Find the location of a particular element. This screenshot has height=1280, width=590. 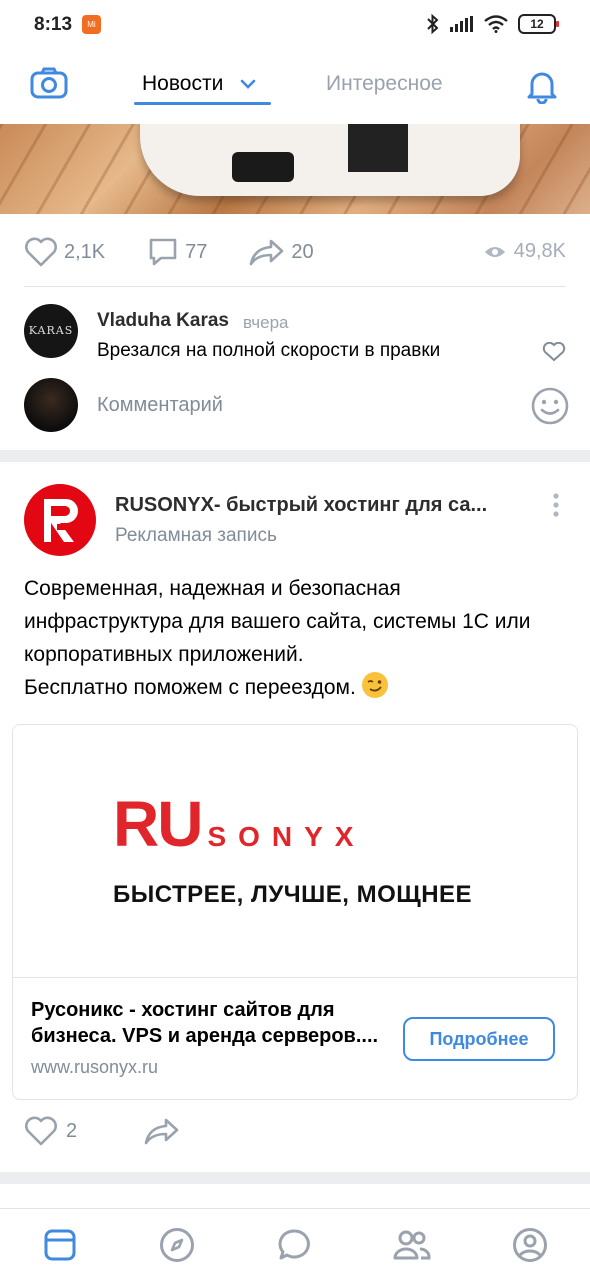

comment-time: вчера is located at coordinates (266, 322).